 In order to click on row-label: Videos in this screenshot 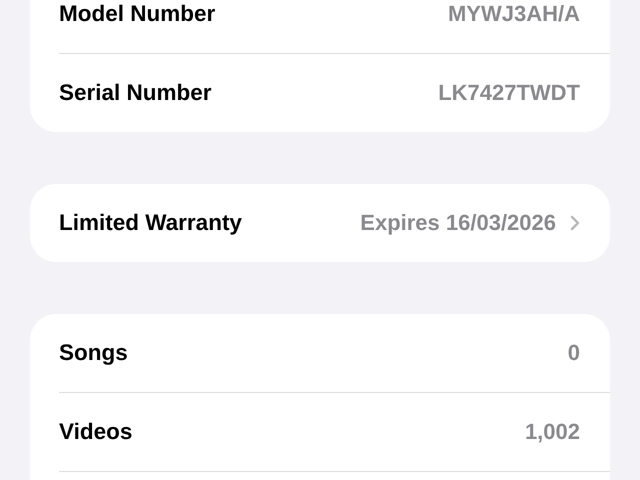, I will do `click(96, 432)`.